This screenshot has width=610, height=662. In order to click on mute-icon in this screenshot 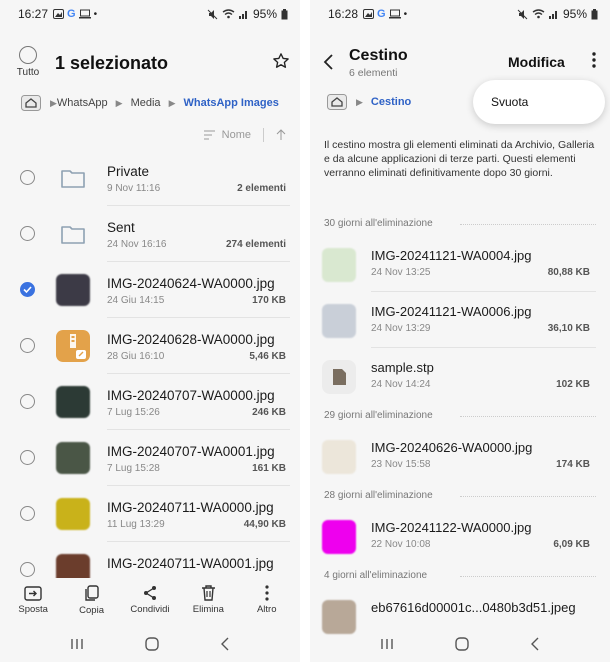, I will do `click(522, 14)`.